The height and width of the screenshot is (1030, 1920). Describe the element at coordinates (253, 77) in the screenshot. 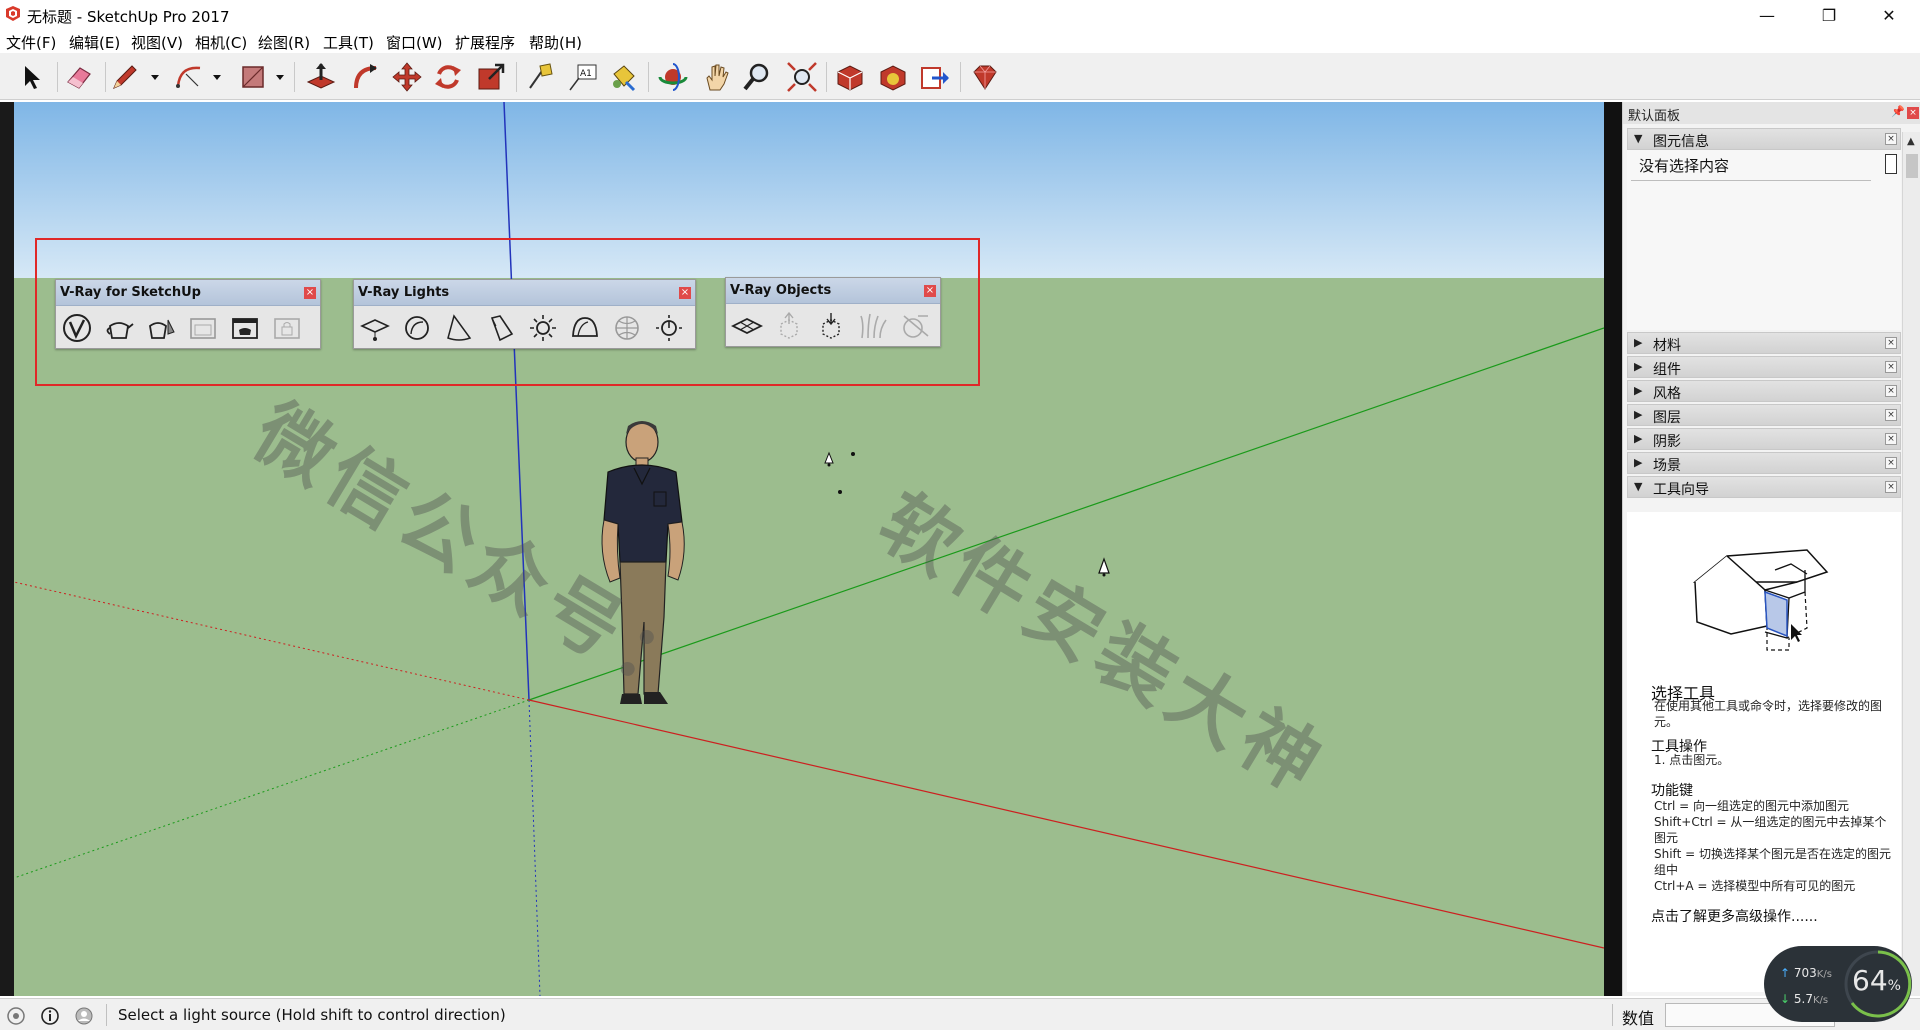

I see `rectangle-icon` at that location.